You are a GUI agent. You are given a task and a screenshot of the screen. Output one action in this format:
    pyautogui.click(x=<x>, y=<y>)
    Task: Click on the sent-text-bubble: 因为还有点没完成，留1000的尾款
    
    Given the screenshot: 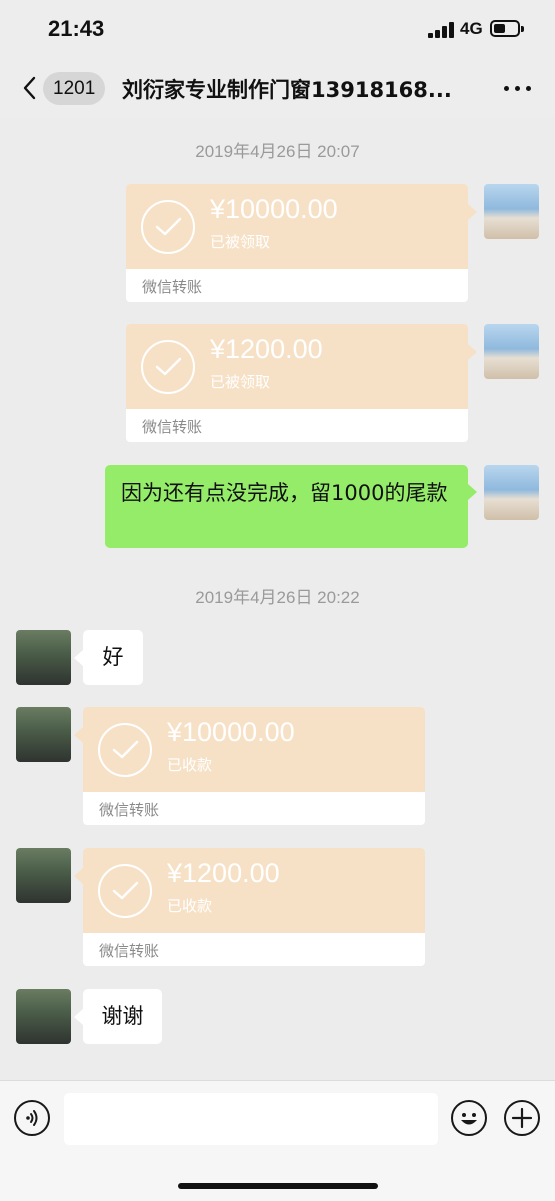 What is the action you would take?
    pyautogui.click(x=286, y=506)
    